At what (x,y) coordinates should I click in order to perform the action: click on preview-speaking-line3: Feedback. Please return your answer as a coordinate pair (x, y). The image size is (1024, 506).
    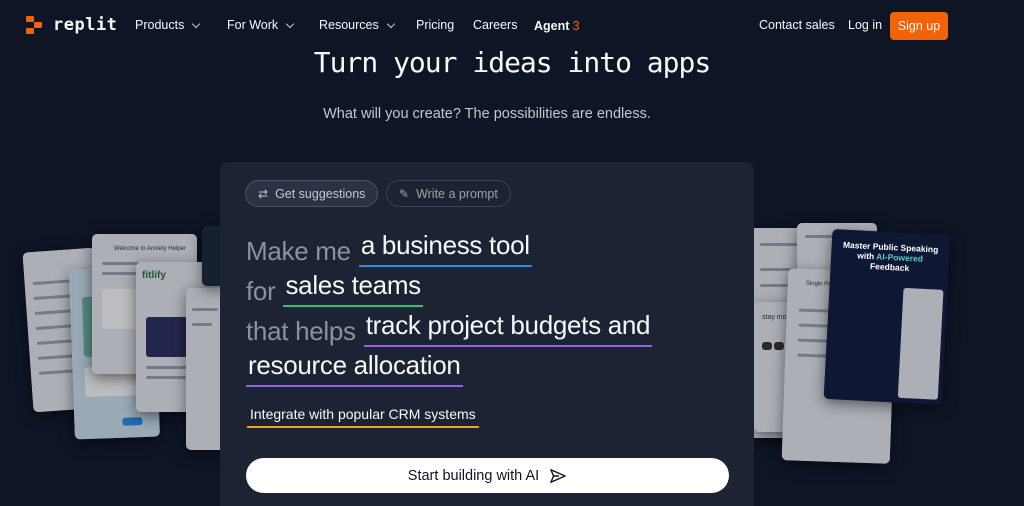
    Looking at the image, I should click on (889, 267).